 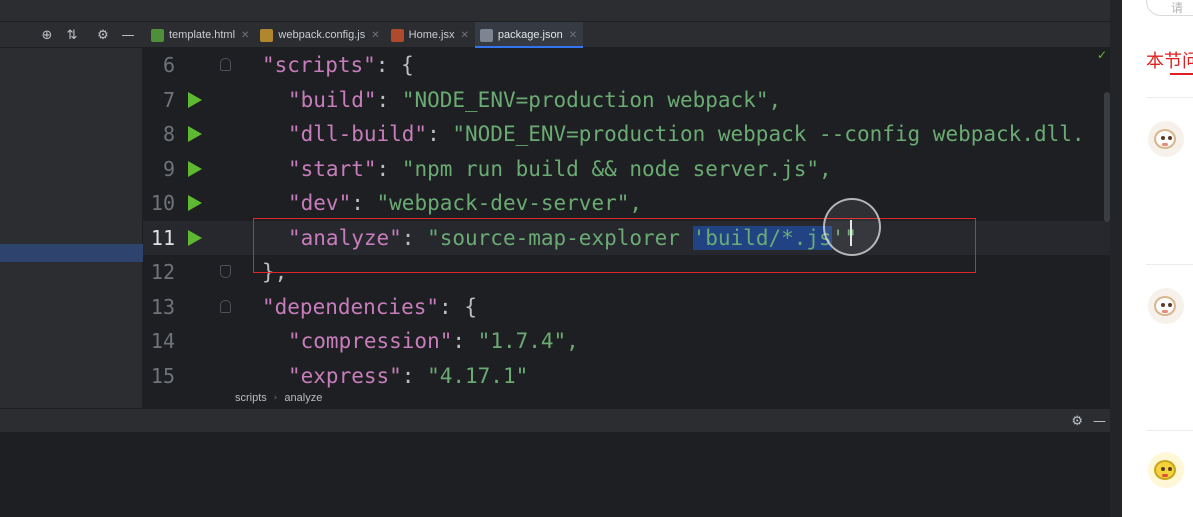 What do you see at coordinates (71, 228) in the screenshot?
I see `project-panel` at bounding box center [71, 228].